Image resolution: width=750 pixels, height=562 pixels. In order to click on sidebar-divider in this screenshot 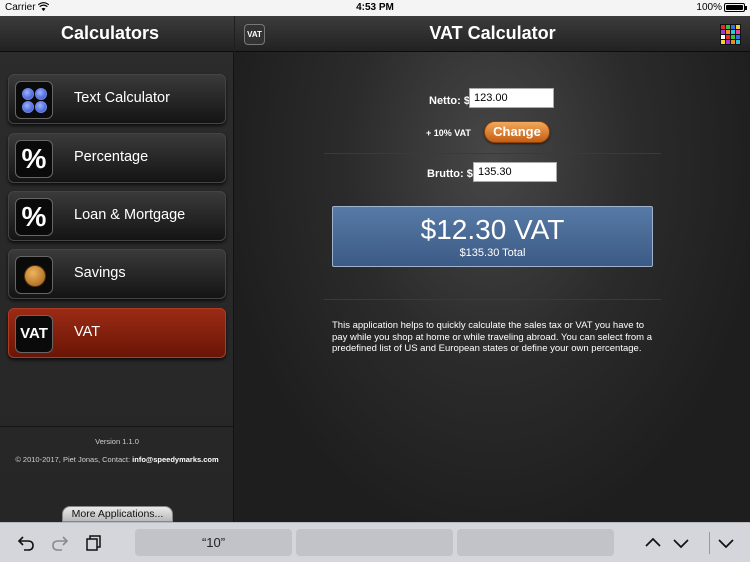, I will do `click(117, 426)`.